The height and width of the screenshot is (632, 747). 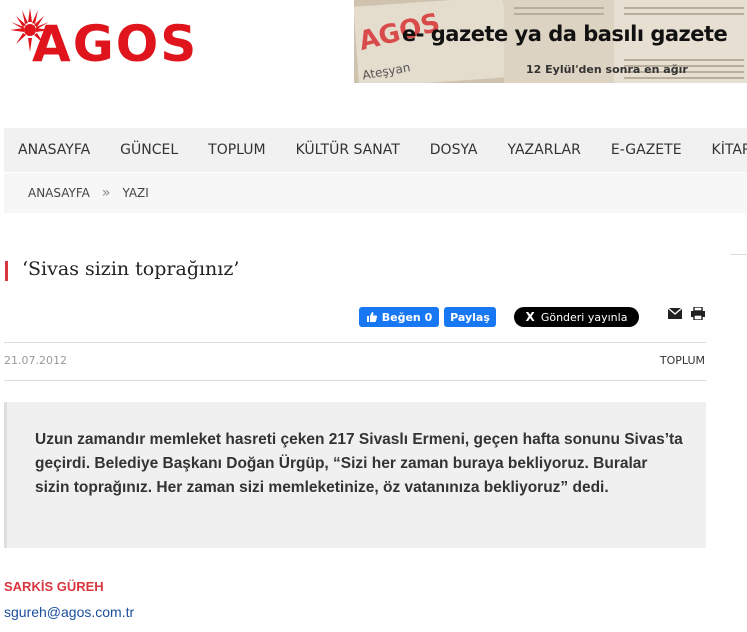 I want to click on banner-headline: e- gazete ya da basılı gazete, so click(x=565, y=34).